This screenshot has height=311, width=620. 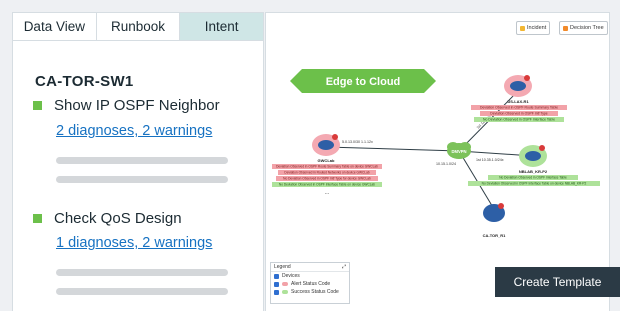 What do you see at coordinates (291, 276) in the screenshot?
I see `legend-label: Devices` at bounding box center [291, 276].